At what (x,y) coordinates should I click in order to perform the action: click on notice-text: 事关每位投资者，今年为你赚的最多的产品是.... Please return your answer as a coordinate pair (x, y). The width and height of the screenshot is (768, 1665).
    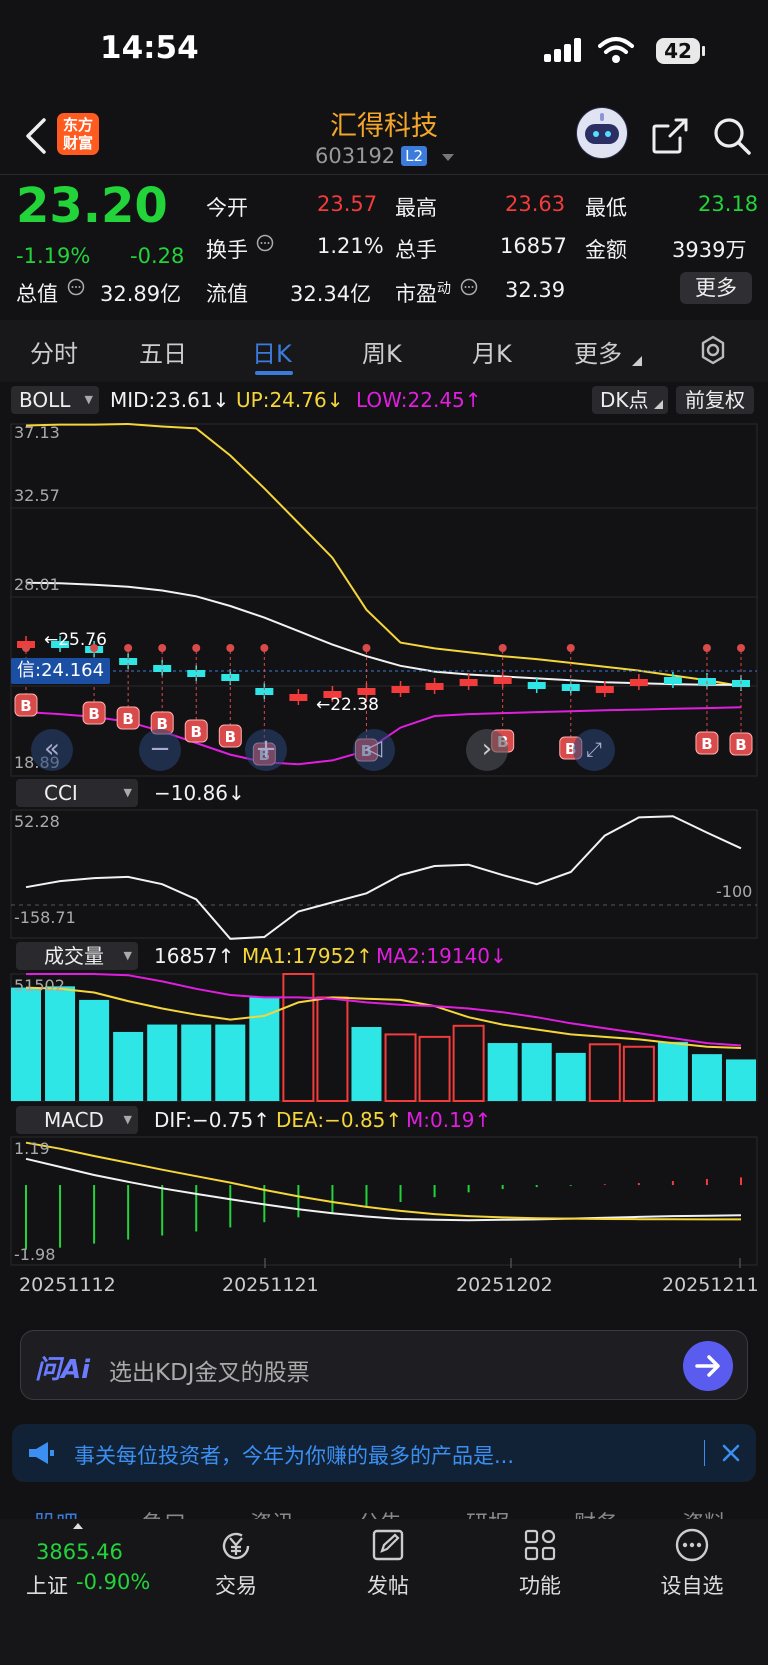
    Looking at the image, I should click on (294, 1456).